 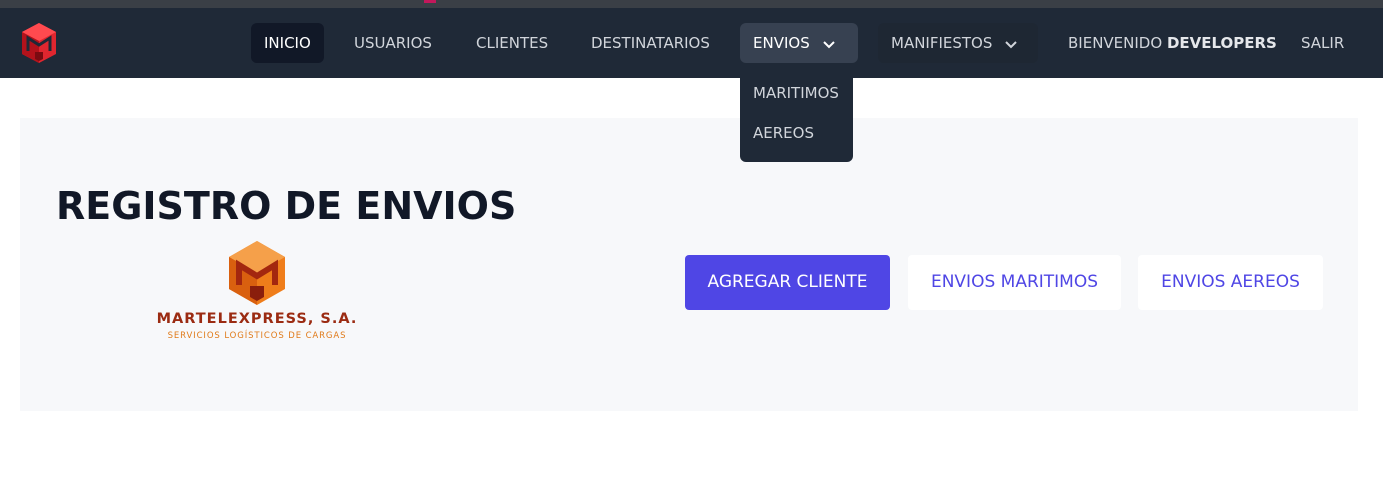 What do you see at coordinates (1230, 282) in the screenshot?
I see `air-shipments-button: ENVIOS AEREOS` at bounding box center [1230, 282].